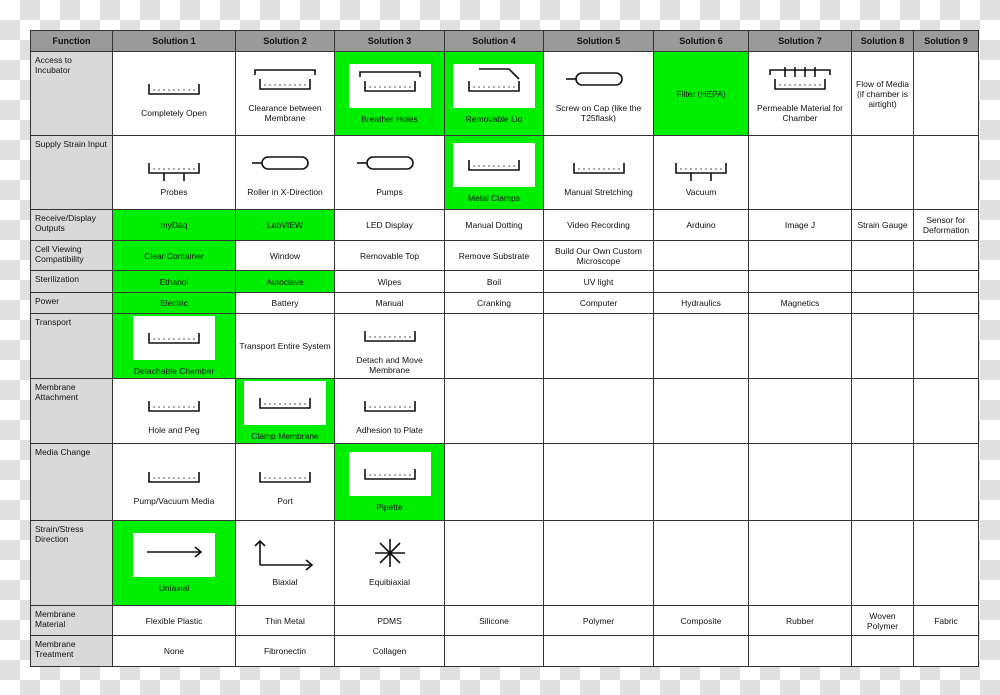  Describe the element at coordinates (389, 474) in the screenshot. I see `pipette-icon` at that location.